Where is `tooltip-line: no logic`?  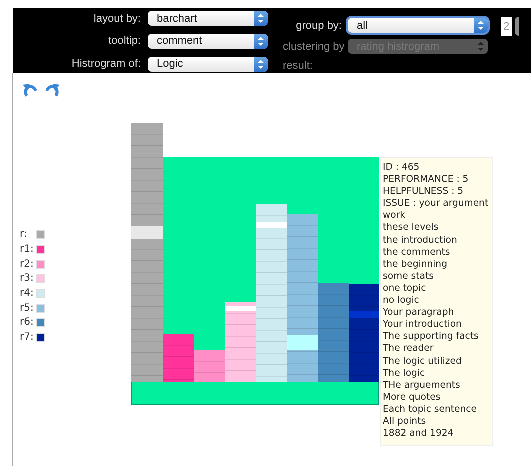 tooltip-line: no logic is located at coordinates (401, 301).